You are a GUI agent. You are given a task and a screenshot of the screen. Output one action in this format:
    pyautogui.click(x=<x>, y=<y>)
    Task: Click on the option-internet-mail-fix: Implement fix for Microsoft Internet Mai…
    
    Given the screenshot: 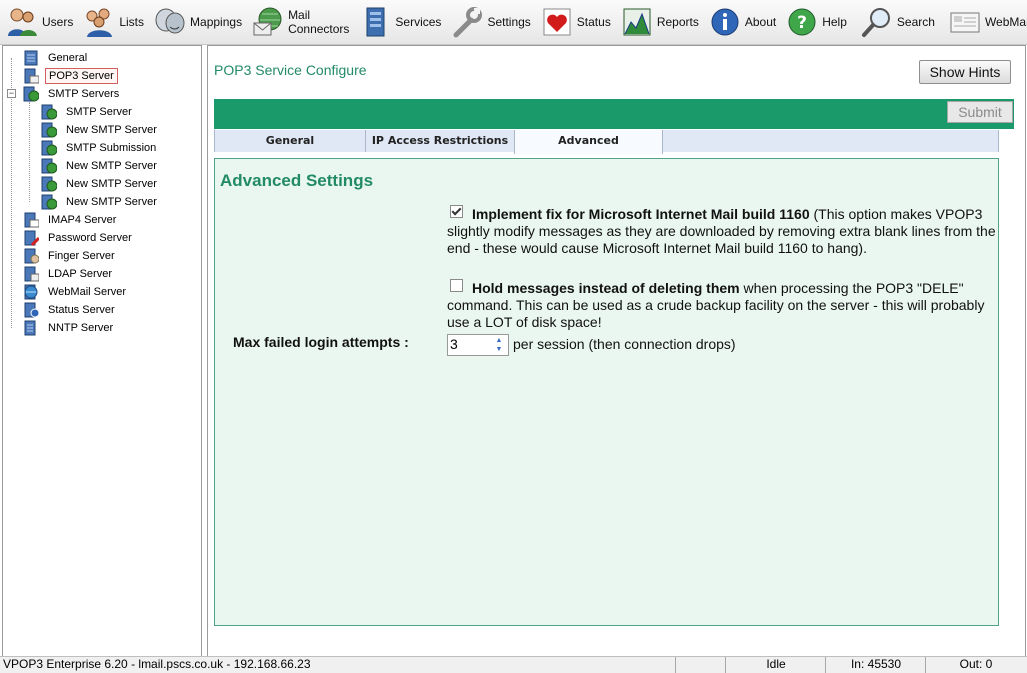 What is the action you would take?
    pyautogui.click(x=722, y=231)
    